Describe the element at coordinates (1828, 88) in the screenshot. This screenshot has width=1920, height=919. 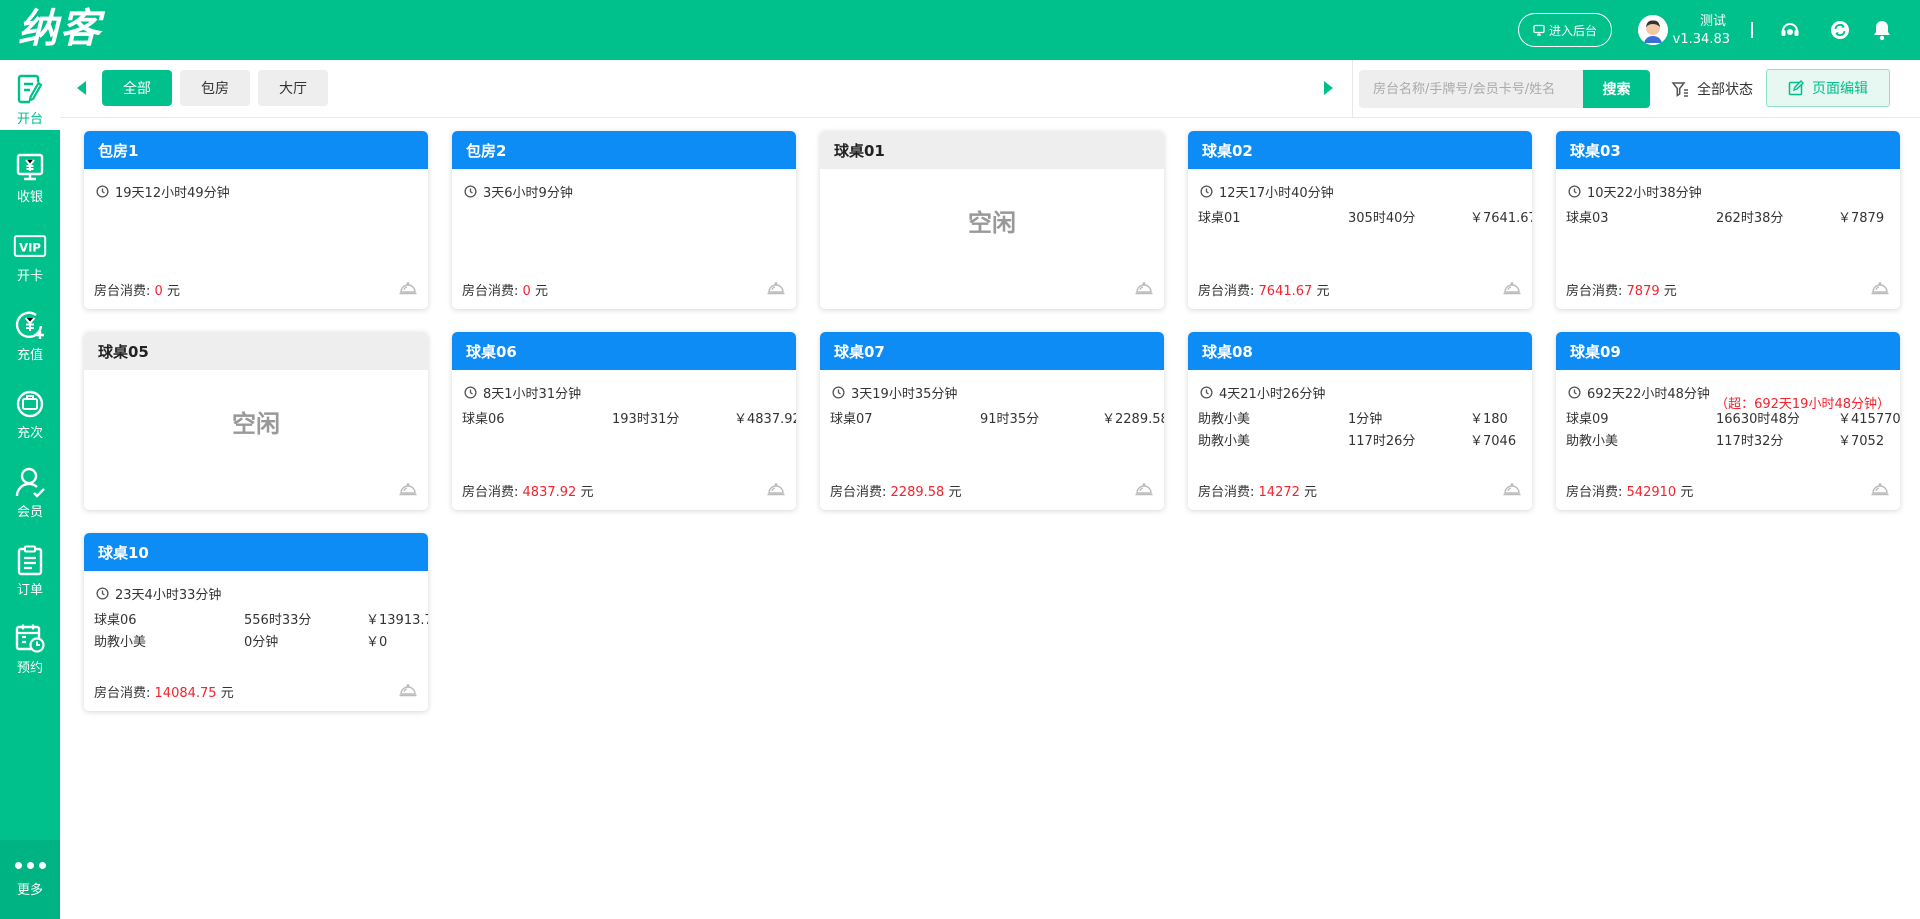
I see `page-edit-button: 页面编辑` at that location.